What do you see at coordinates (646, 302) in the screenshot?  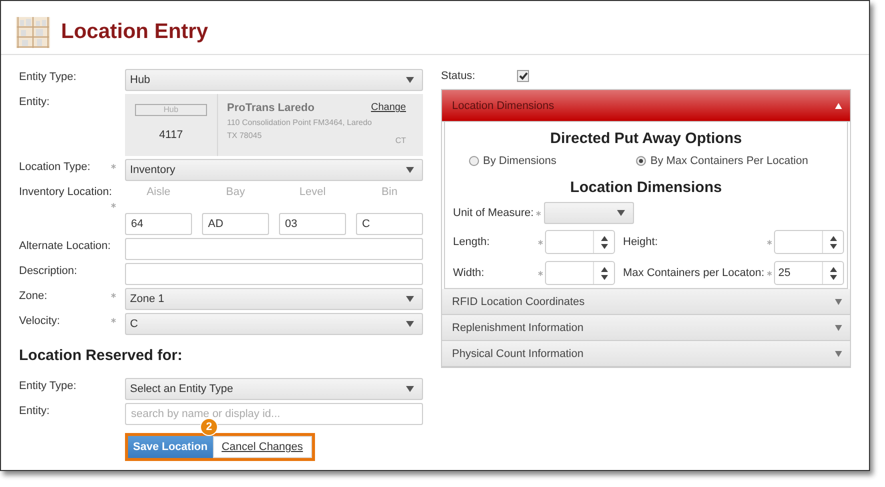 I see `accordion-header: RFID Location Coordinates` at bounding box center [646, 302].